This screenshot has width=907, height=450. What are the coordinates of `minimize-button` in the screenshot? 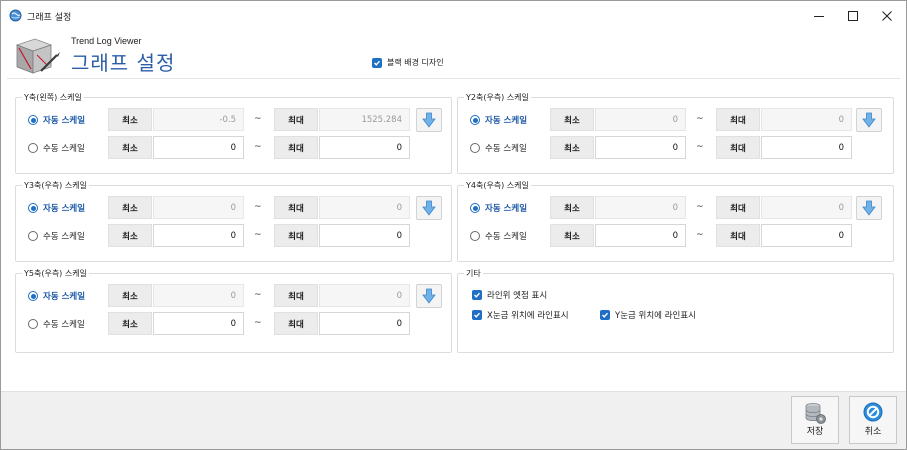 It's located at (819, 15).